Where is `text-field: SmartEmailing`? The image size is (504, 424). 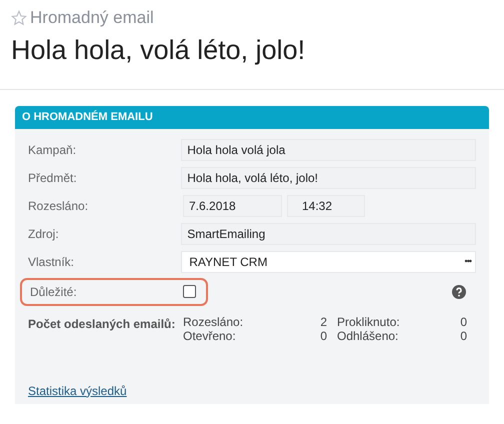 text-field: SmartEmailing is located at coordinates (328, 233).